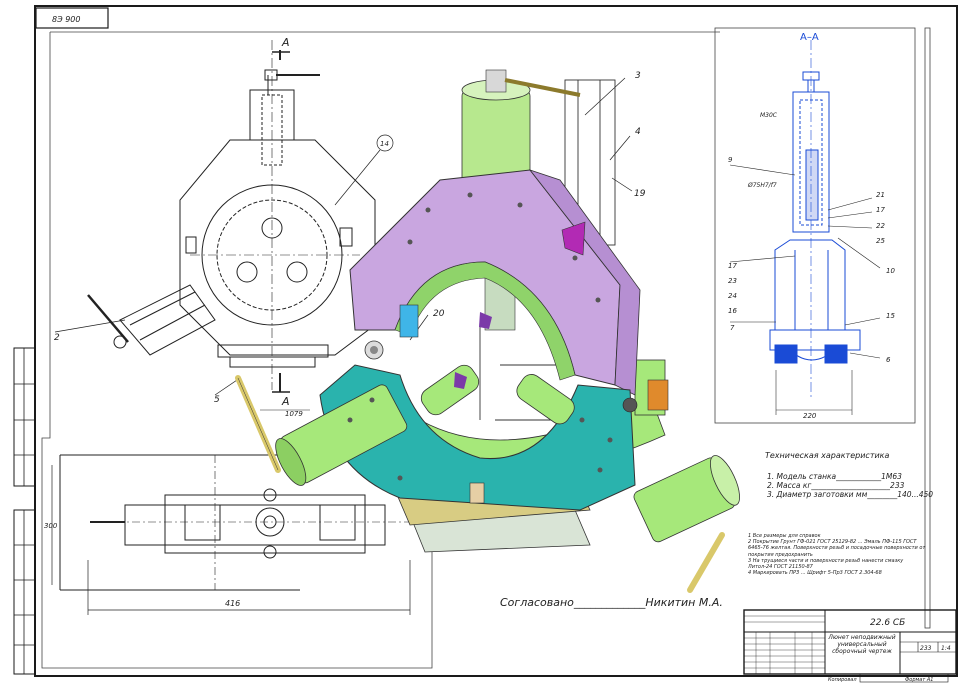  What do you see at coordinates (880, 195) in the screenshot?
I see `section-dim-right-0: 21` at bounding box center [880, 195].